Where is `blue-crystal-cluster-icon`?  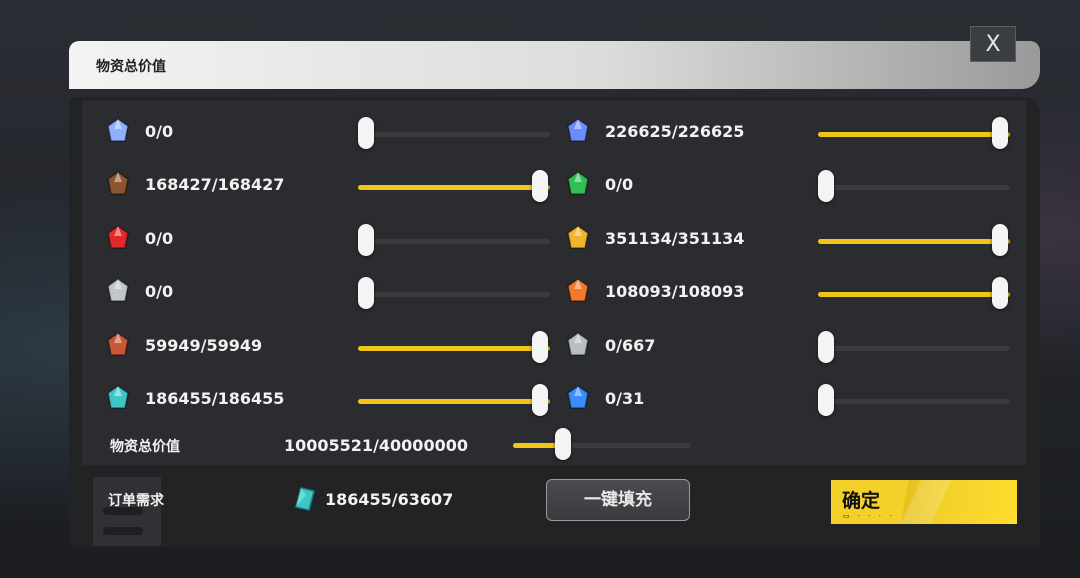
blue-crystal-cluster-icon is located at coordinates (118, 131).